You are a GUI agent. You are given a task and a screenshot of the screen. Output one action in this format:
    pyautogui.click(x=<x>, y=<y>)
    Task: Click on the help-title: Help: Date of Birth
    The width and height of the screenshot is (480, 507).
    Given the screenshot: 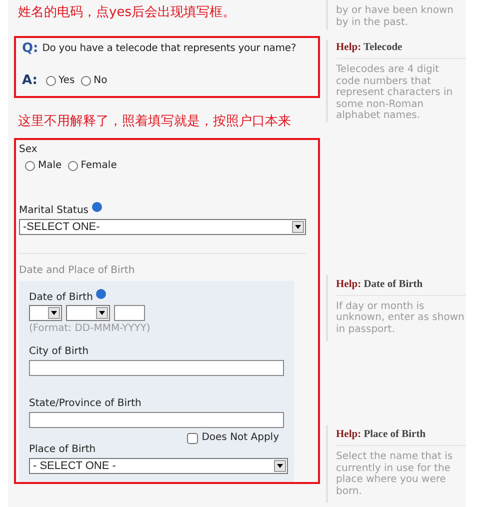 What is the action you would take?
    pyautogui.click(x=401, y=287)
    